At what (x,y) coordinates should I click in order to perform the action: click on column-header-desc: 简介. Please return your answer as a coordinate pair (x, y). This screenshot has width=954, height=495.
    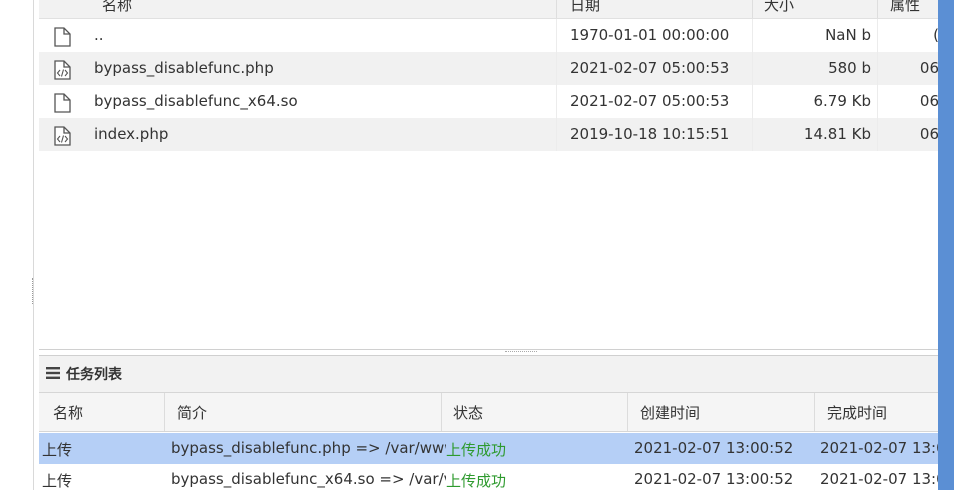
    Looking at the image, I should click on (192, 412).